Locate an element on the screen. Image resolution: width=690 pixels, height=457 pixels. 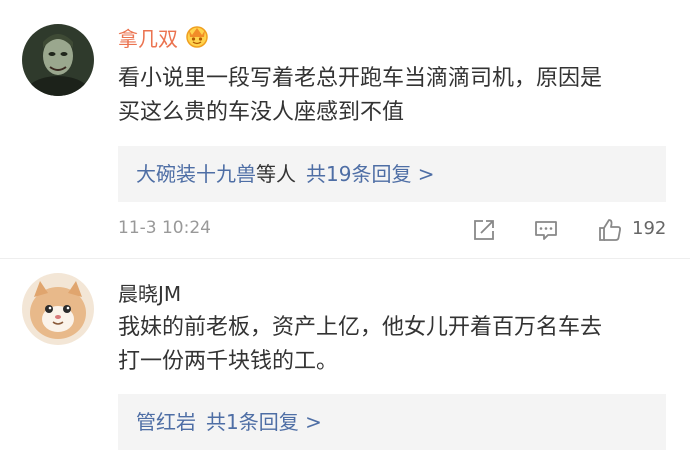
timestamp: 11-3 10:24 is located at coordinates (164, 228).